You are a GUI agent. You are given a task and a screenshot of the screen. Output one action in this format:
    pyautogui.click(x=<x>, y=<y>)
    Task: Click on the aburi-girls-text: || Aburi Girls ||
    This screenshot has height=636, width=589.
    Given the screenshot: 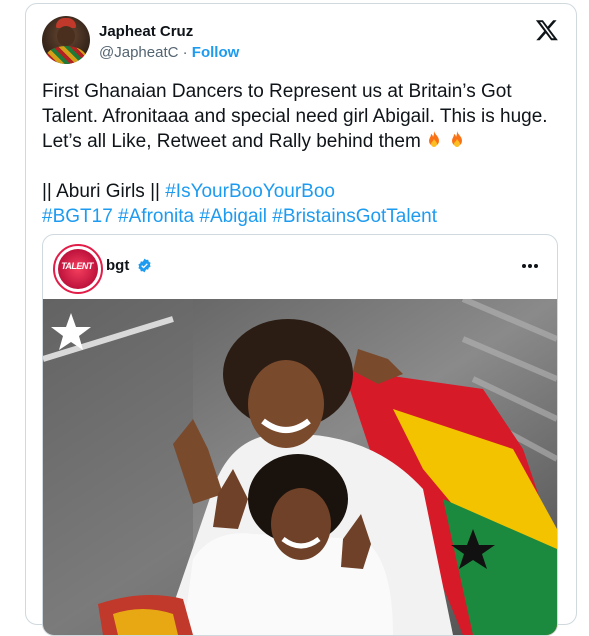 What is the action you would take?
    pyautogui.click(x=101, y=191)
    